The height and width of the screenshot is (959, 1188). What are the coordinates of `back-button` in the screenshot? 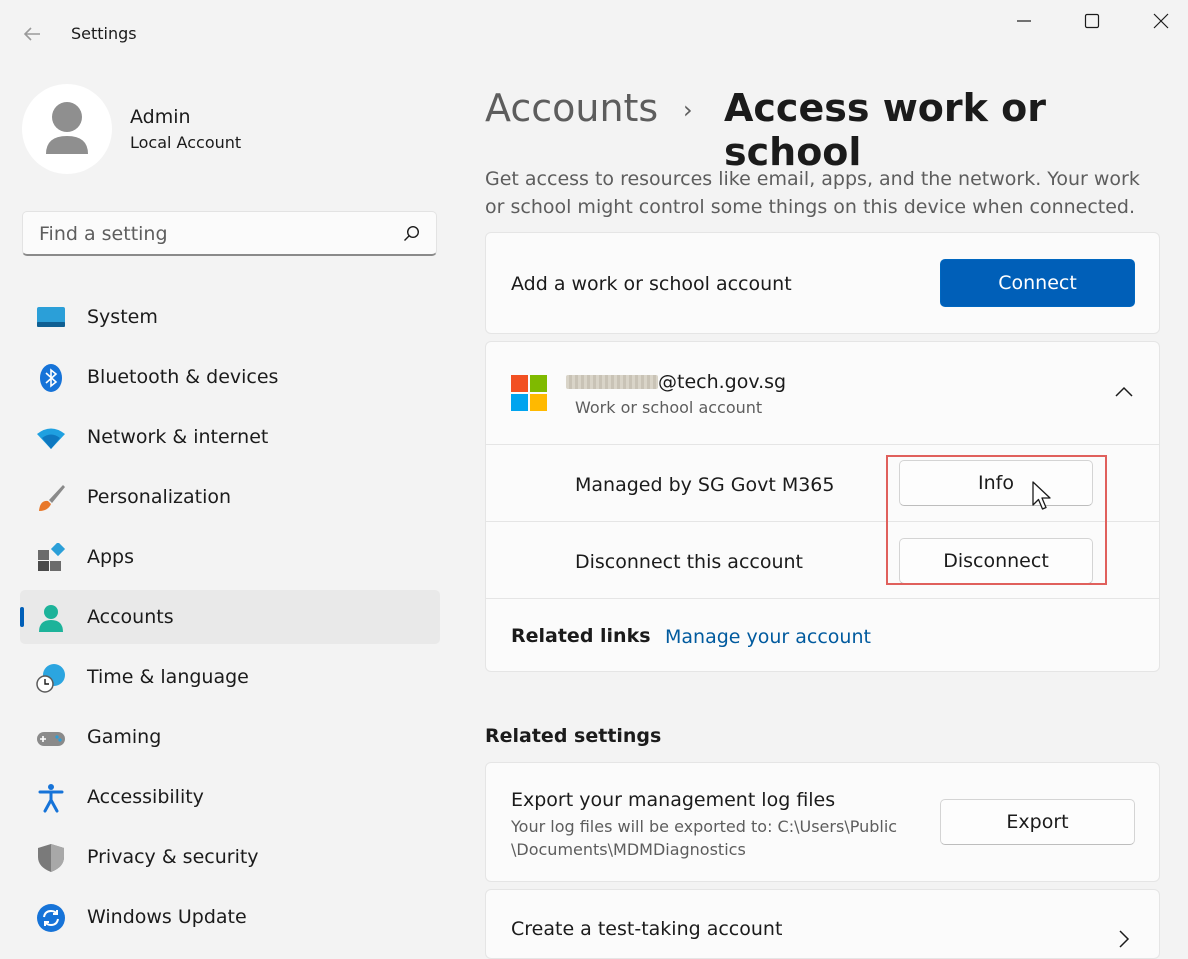 It's located at (32, 34).